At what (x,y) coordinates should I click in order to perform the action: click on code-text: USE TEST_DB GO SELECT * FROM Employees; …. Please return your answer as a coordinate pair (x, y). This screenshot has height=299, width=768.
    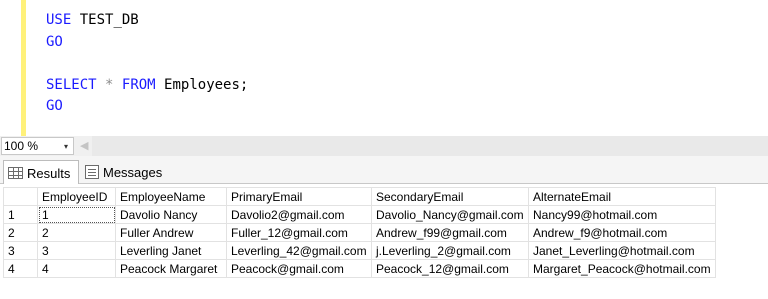
    Looking at the image, I should click on (147, 64).